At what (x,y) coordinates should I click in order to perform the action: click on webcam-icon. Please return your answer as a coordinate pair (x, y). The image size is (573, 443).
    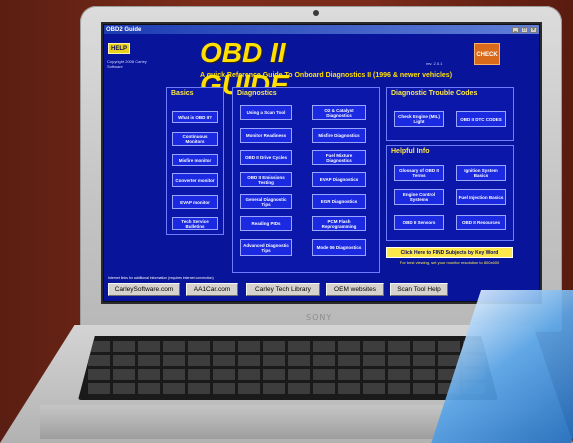
    Looking at the image, I should click on (316, 13).